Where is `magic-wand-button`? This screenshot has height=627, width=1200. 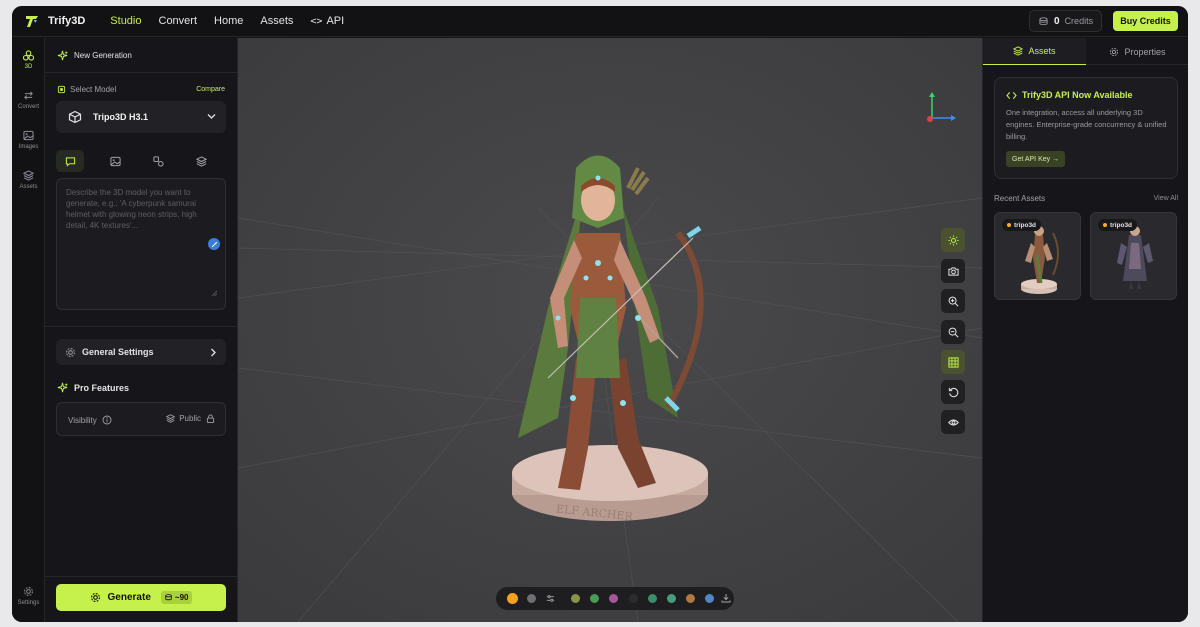
magic-wand-button is located at coordinates (214, 244).